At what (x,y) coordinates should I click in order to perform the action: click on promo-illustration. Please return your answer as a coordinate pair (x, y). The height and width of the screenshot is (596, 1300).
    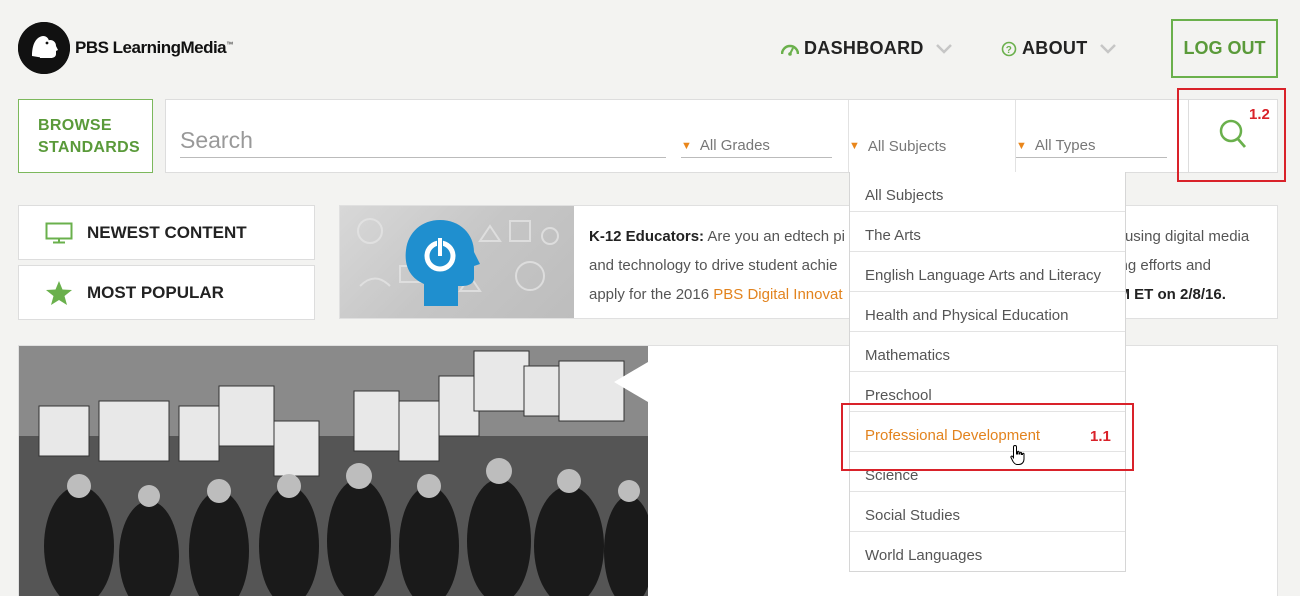
    Looking at the image, I should click on (457, 262).